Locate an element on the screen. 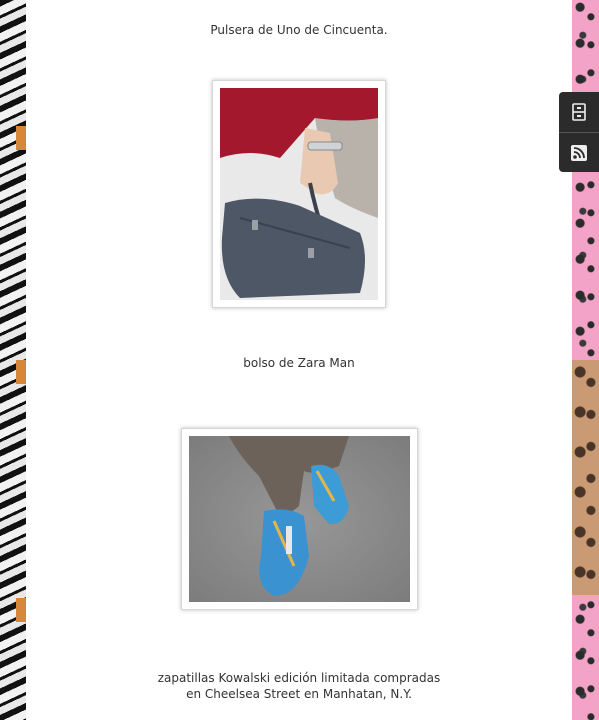 The height and width of the screenshot is (720, 599). floating-side-toolbar is located at coordinates (579, 132).